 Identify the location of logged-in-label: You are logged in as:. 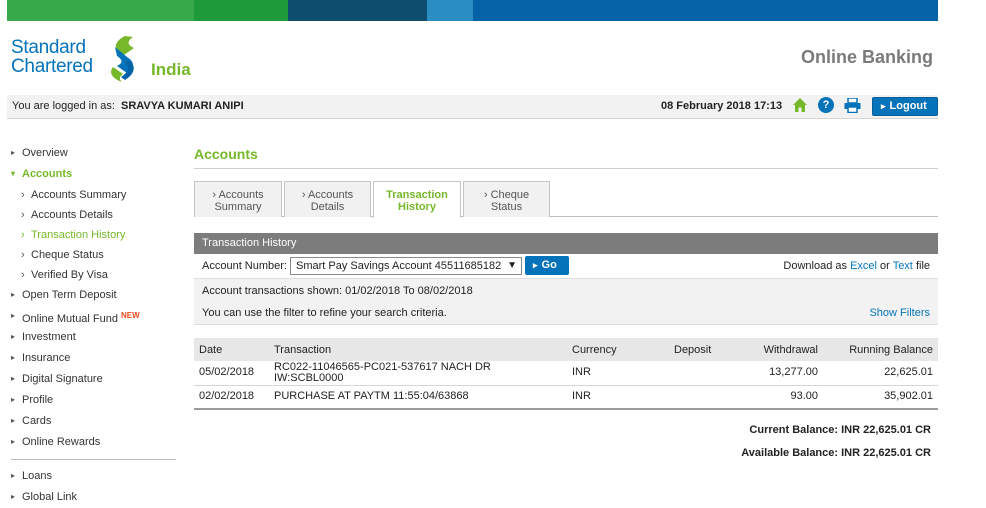
(63, 106).